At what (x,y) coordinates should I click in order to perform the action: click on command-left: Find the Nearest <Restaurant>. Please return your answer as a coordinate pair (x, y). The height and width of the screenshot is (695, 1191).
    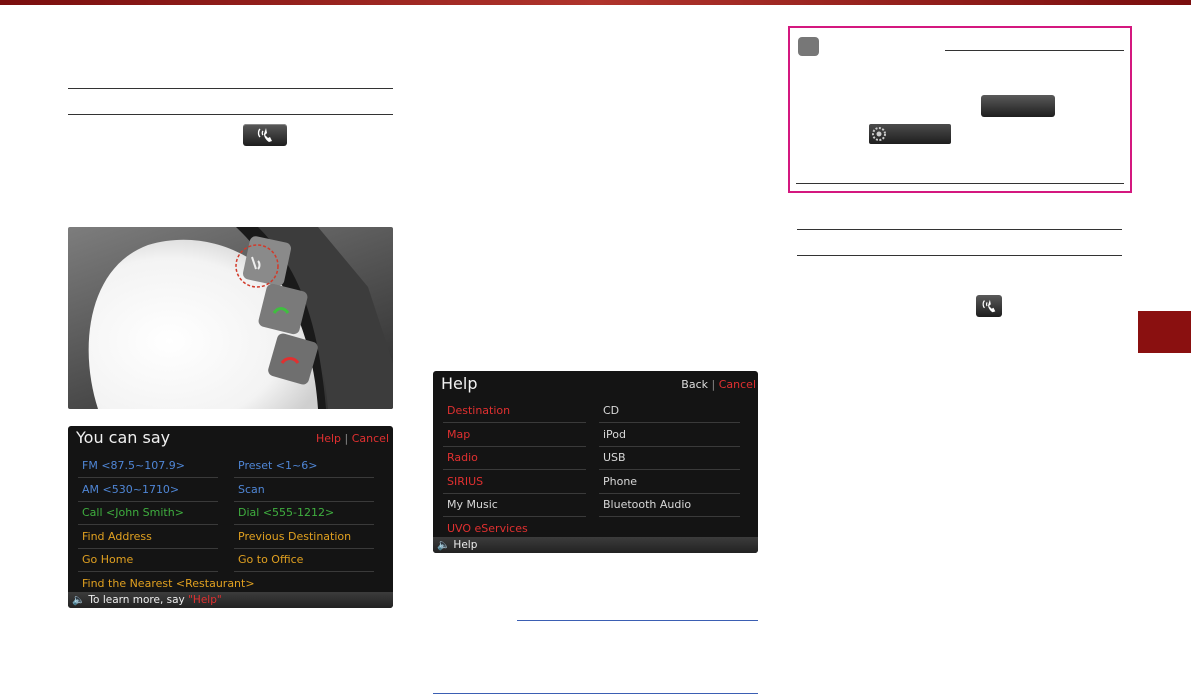
    Looking at the image, I should click on (168, 583).